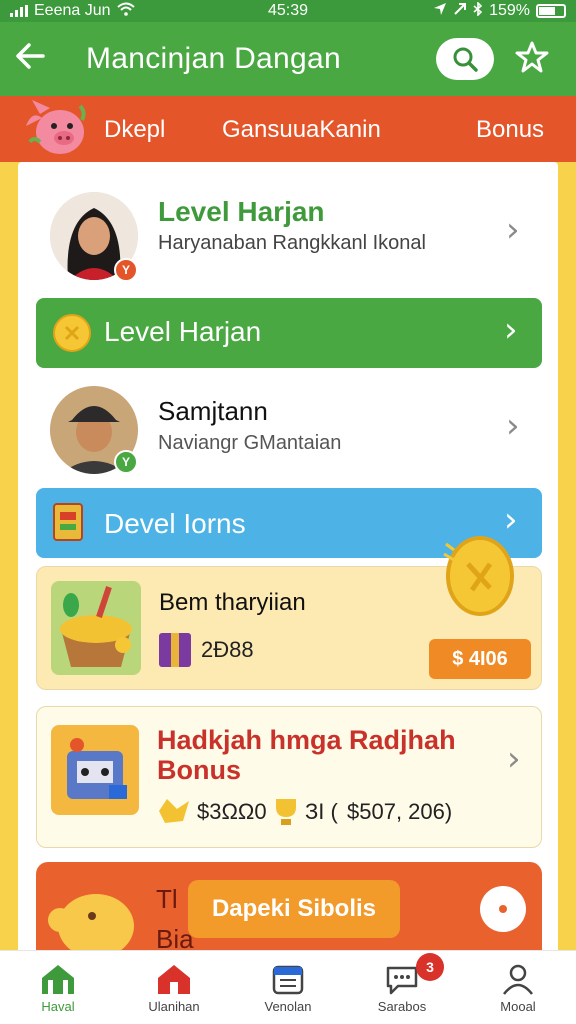  I want to click on bottom-nav: Haval Ulanihan Venolan 3 Sarabos Mooal, so click(288, 987).